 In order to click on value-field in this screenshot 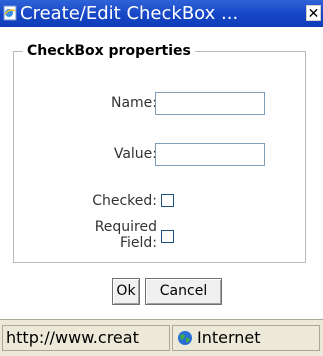, I will do `click(210, 154)`.